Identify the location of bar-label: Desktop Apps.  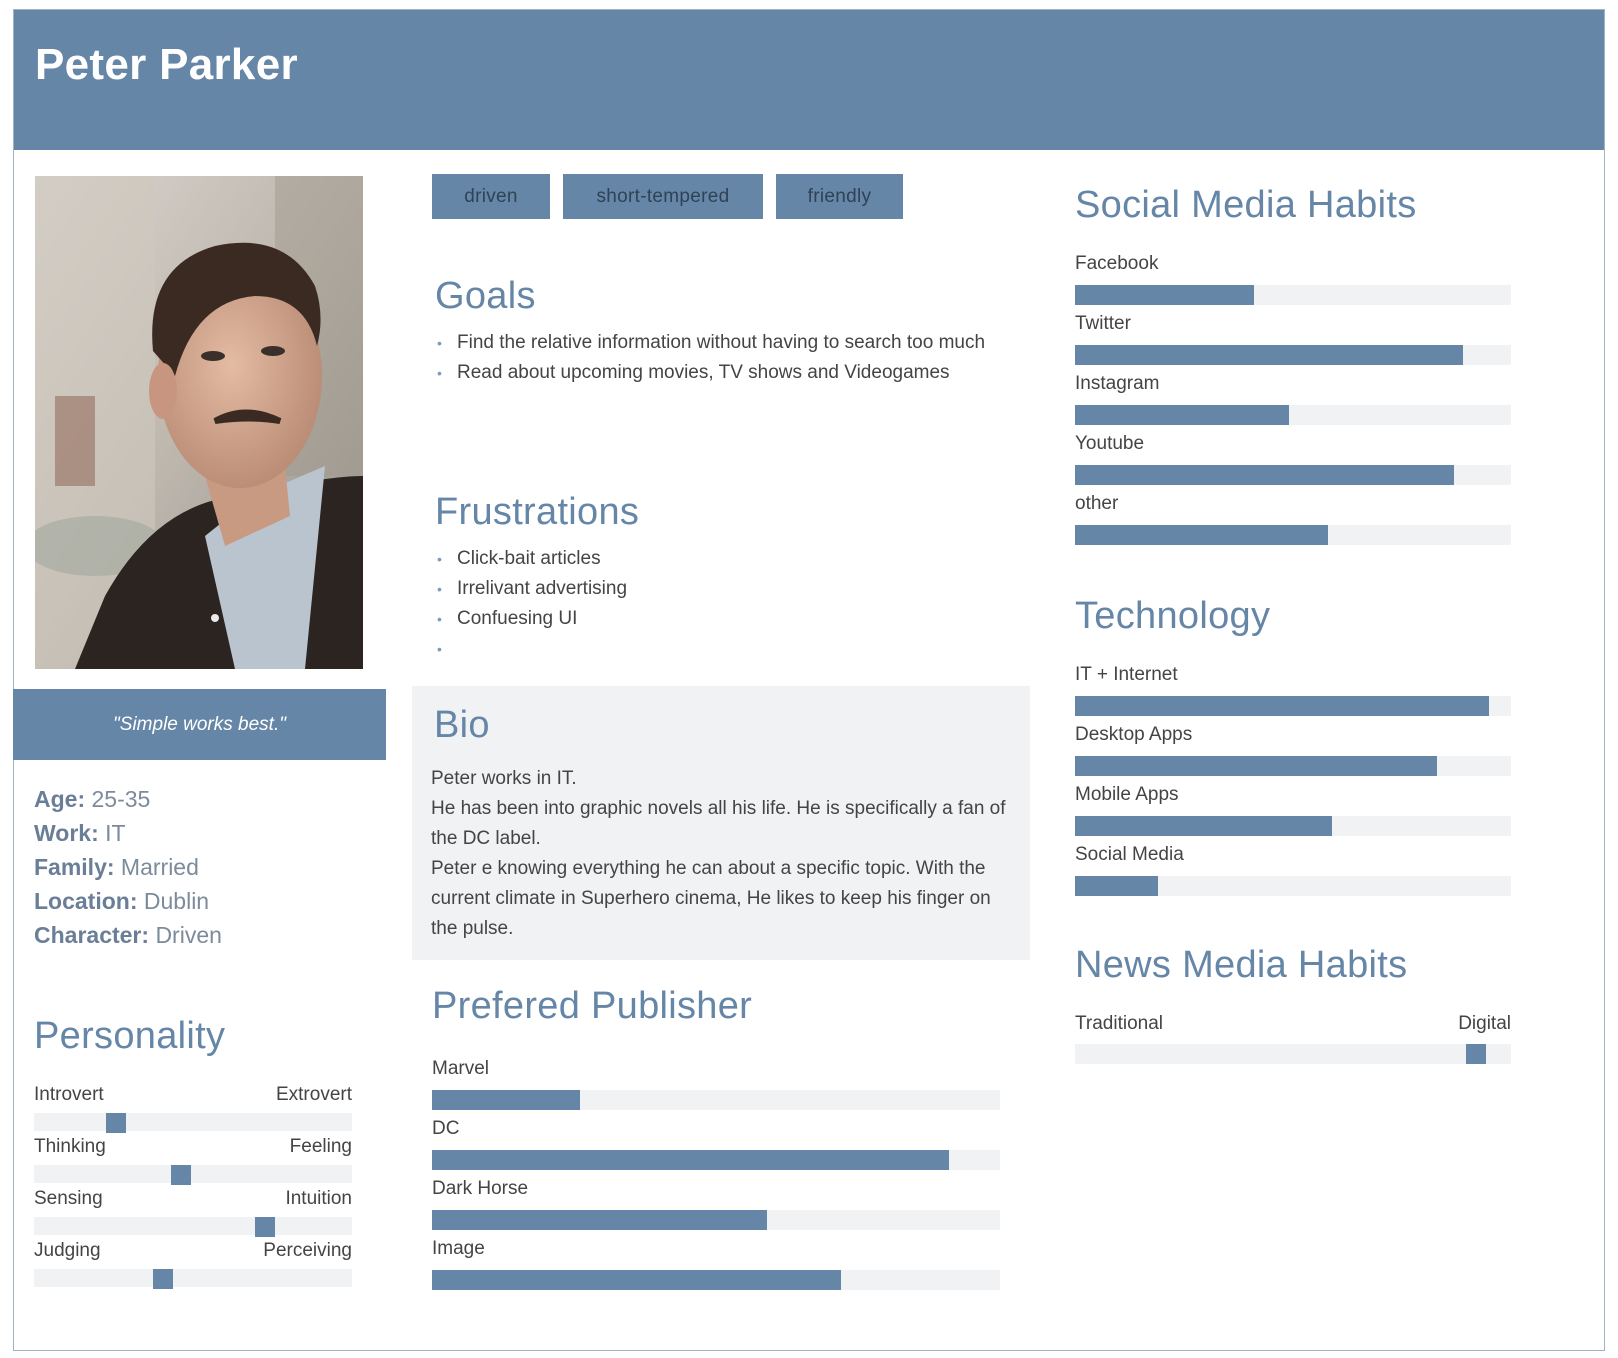
(1134, 734).